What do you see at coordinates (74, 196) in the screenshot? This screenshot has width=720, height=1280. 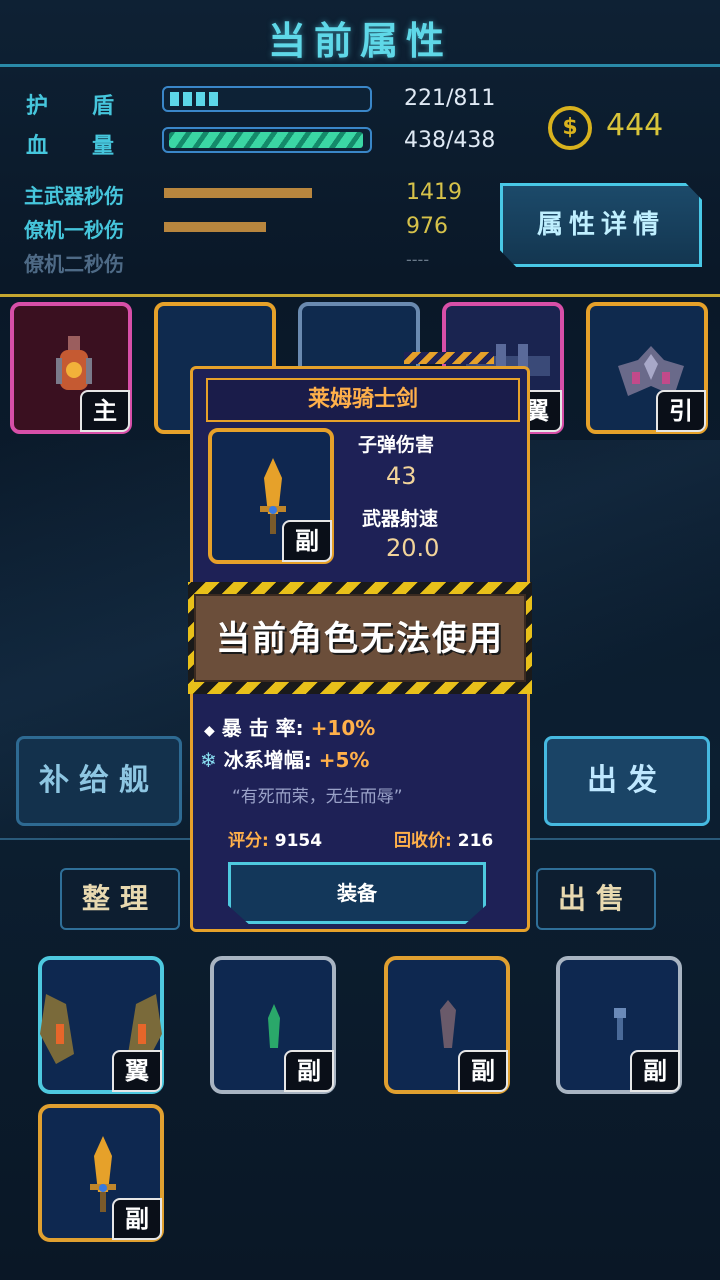 I see `dps-label-main: 主武器秒伤` at bounding box center [74, 196].